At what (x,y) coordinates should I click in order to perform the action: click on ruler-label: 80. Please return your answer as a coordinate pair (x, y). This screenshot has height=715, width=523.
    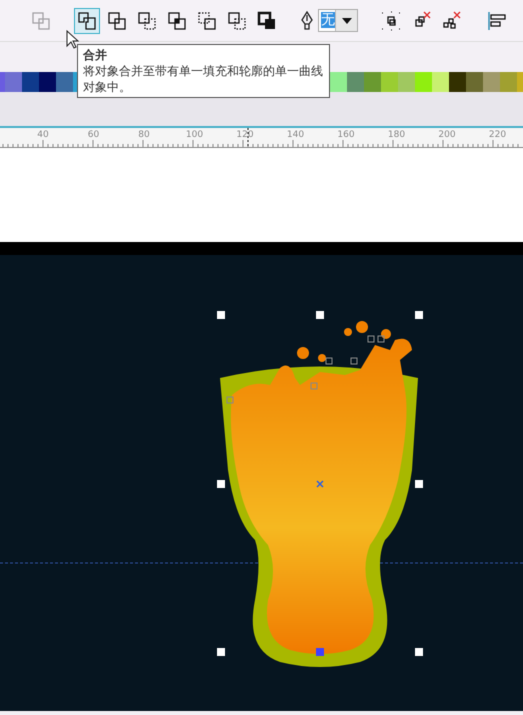
    Looking at the image, I should click on (144, 135).